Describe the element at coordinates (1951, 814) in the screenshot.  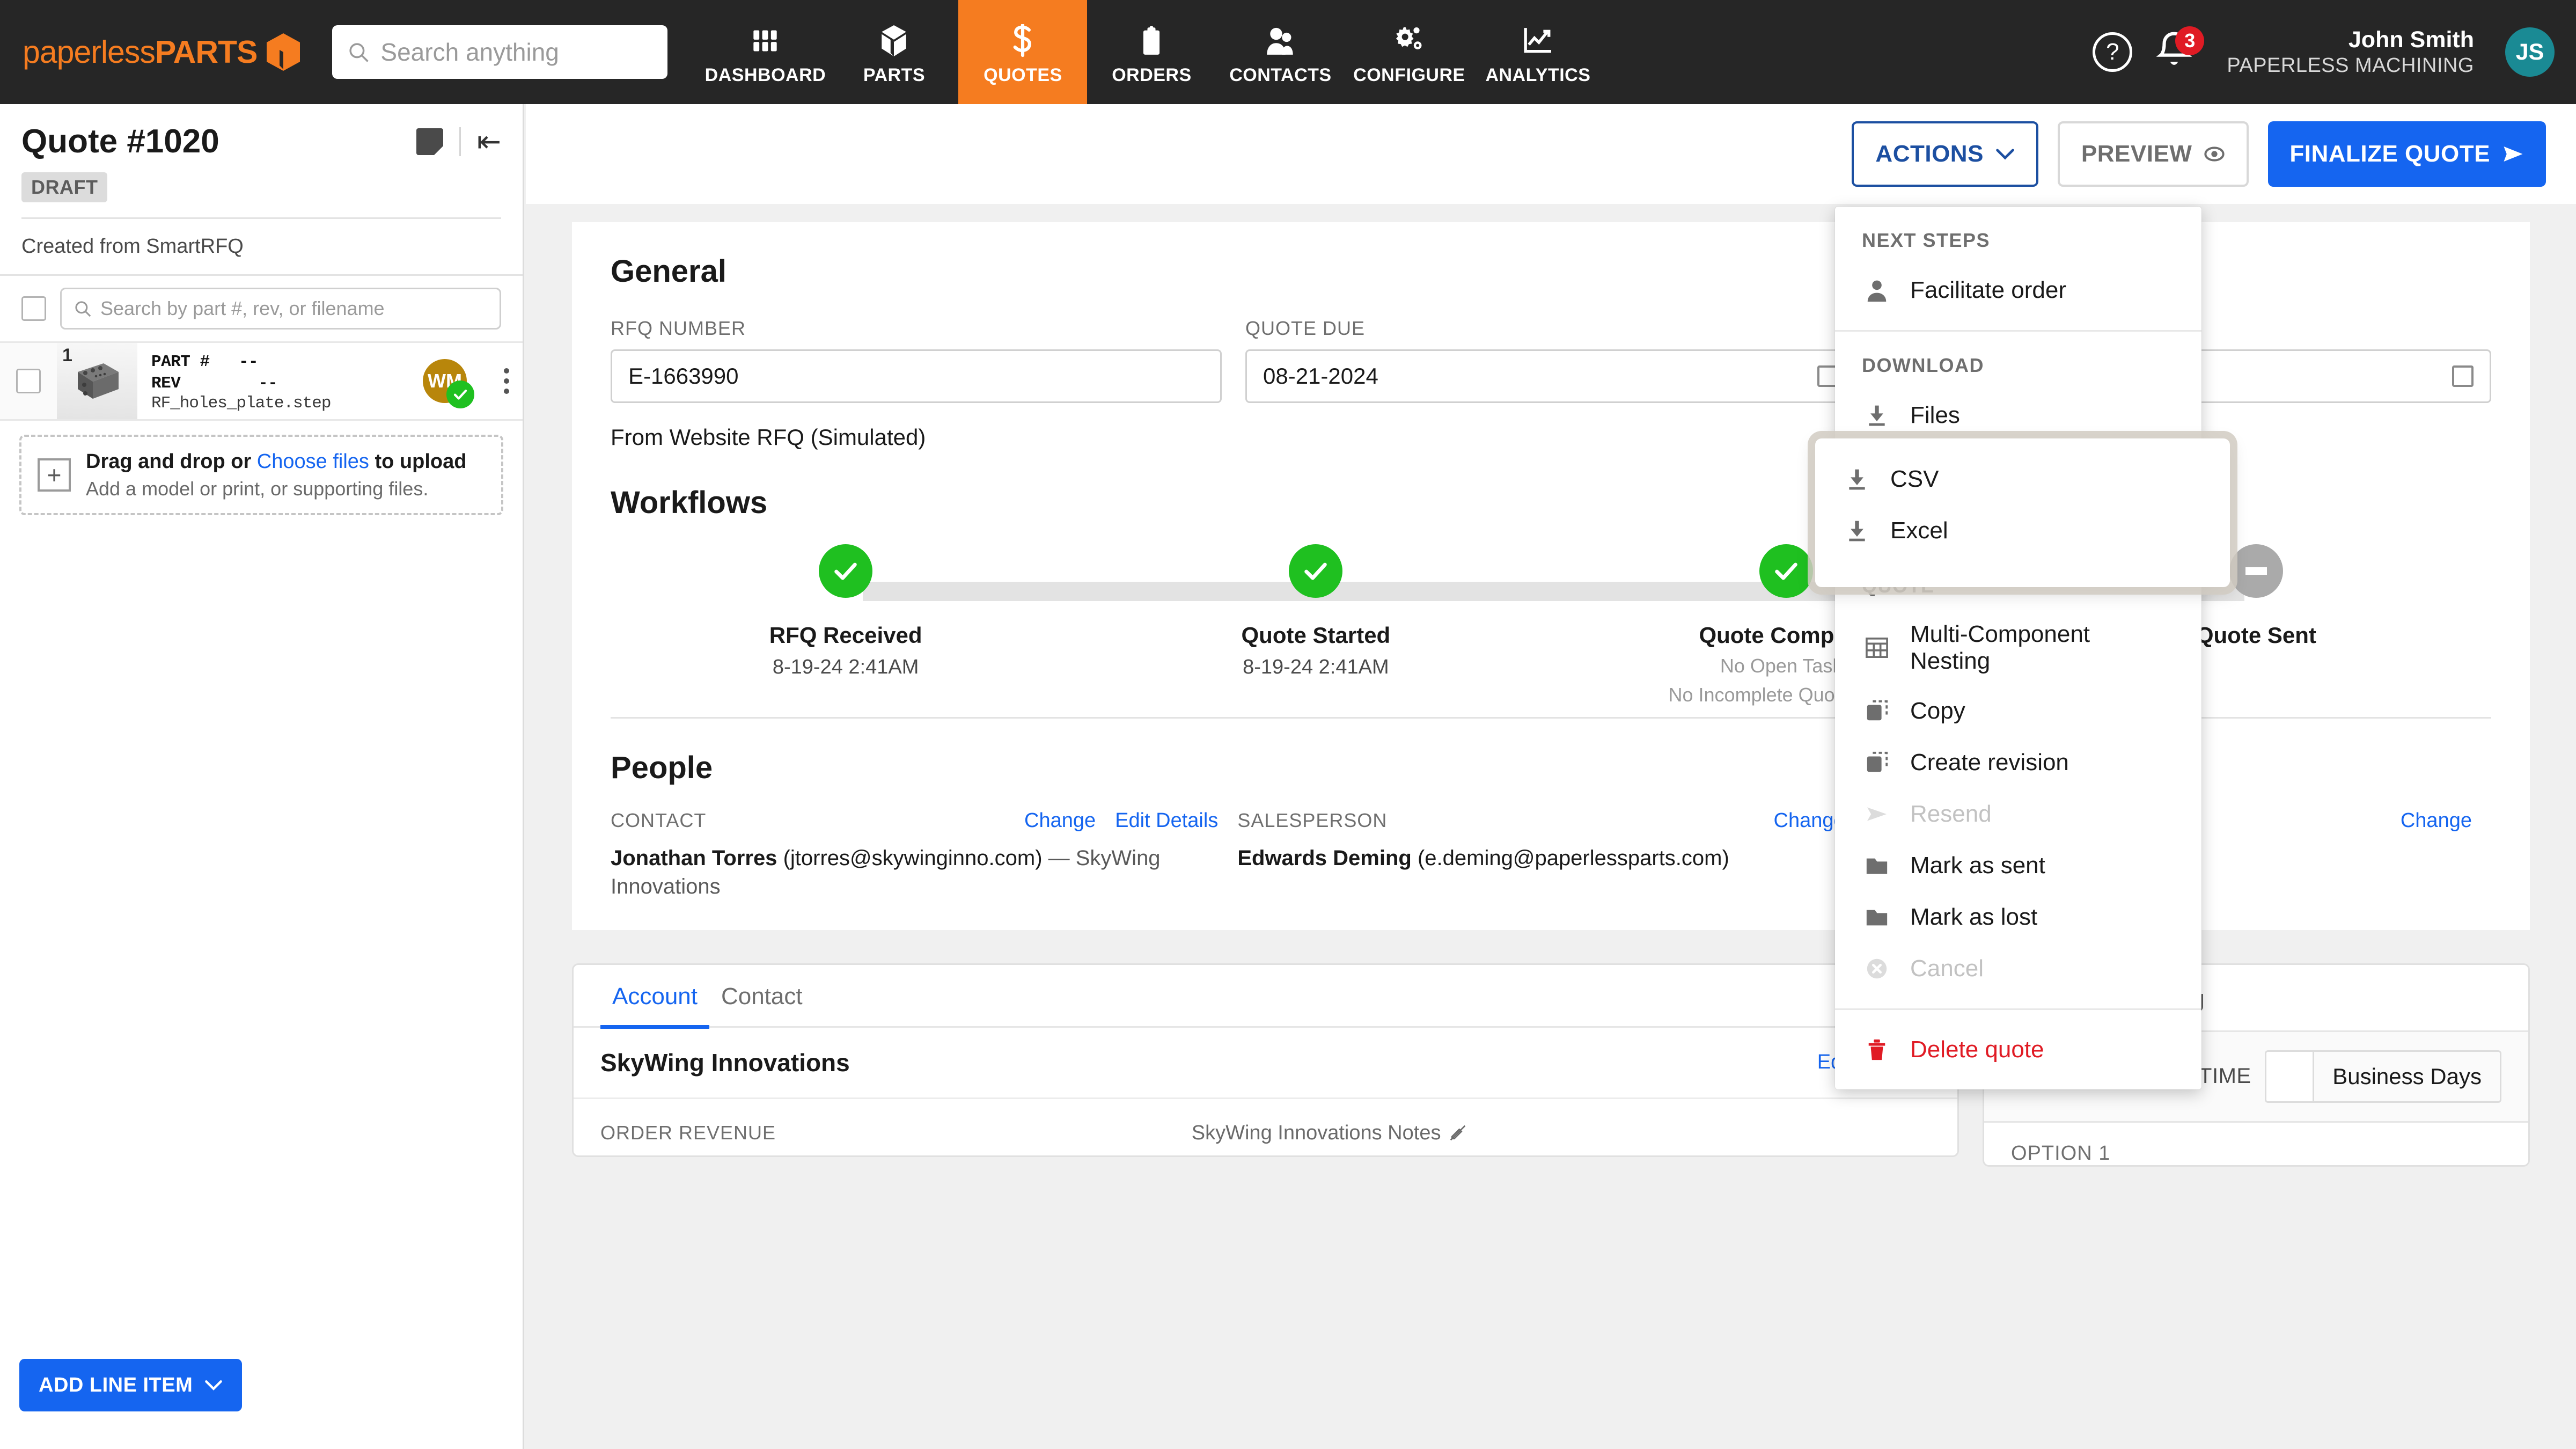
I see `menu-item-label: Resend` at that location.